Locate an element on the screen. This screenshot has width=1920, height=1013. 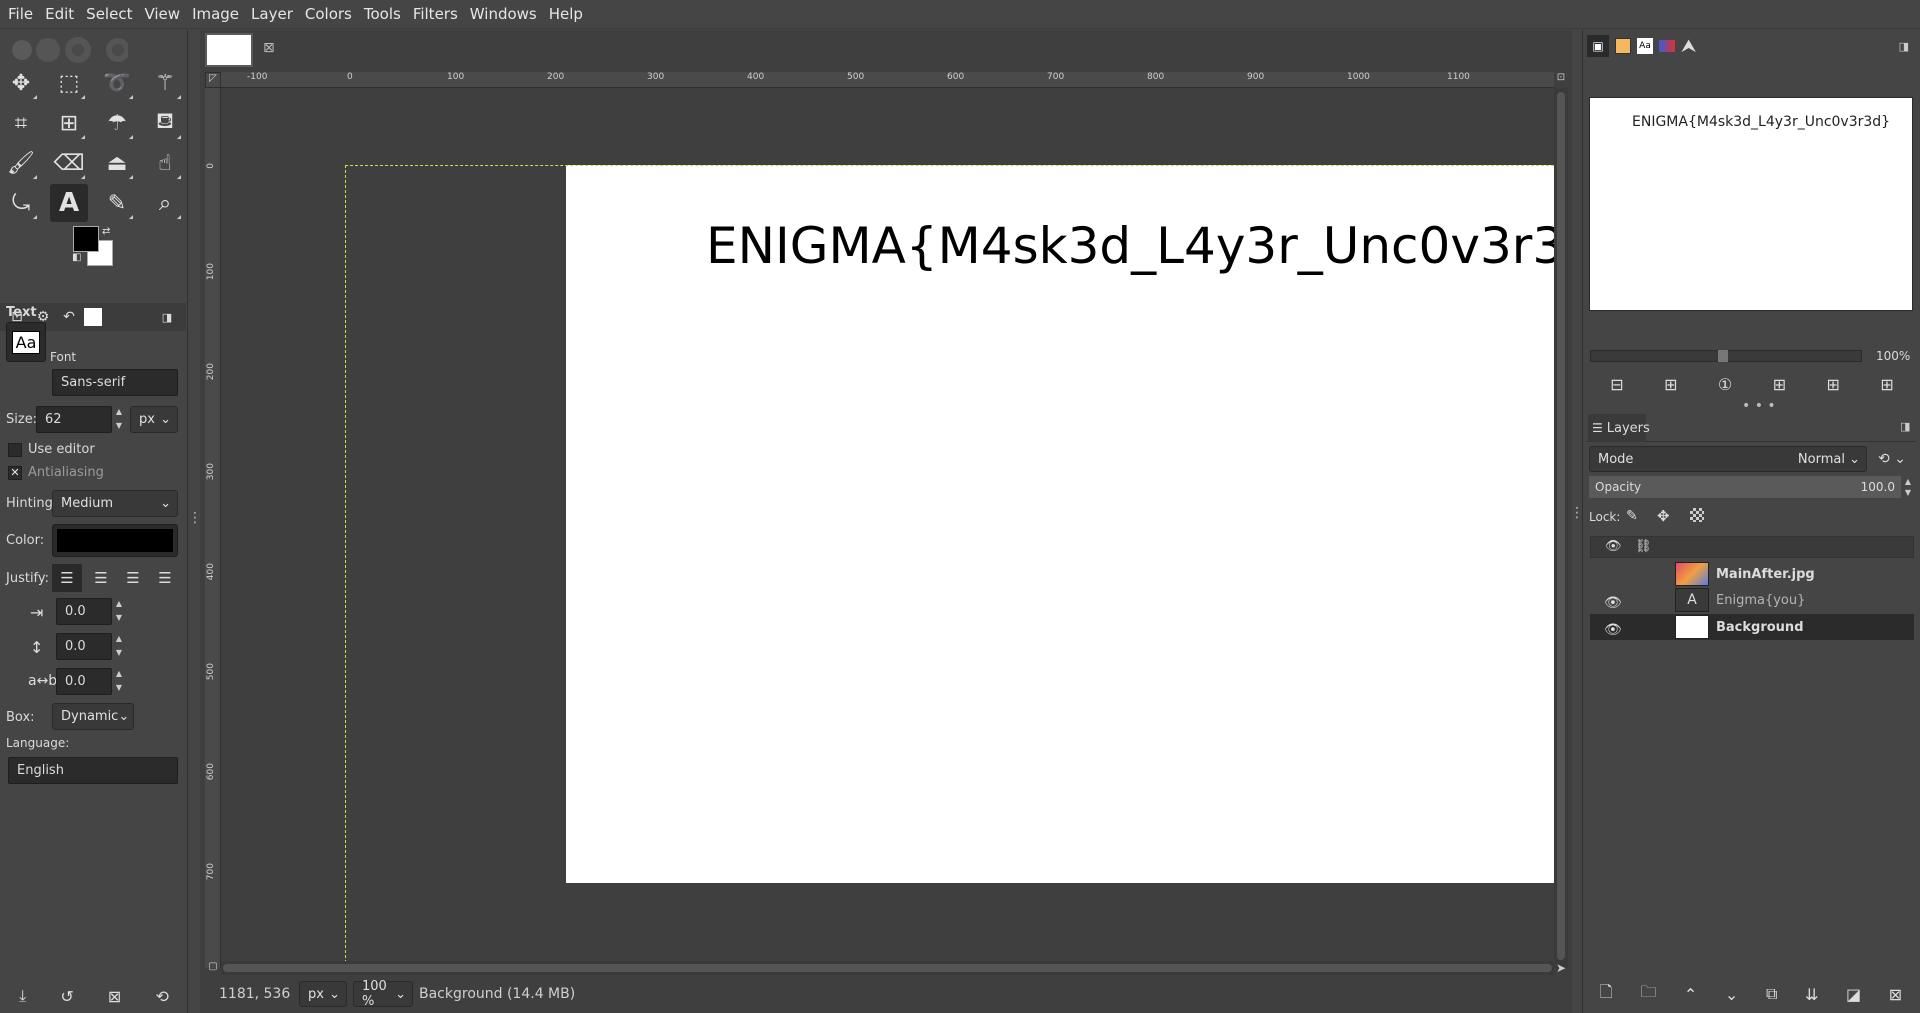
fit-image-icon: ⊞ is located at coordinates (1779, 384).